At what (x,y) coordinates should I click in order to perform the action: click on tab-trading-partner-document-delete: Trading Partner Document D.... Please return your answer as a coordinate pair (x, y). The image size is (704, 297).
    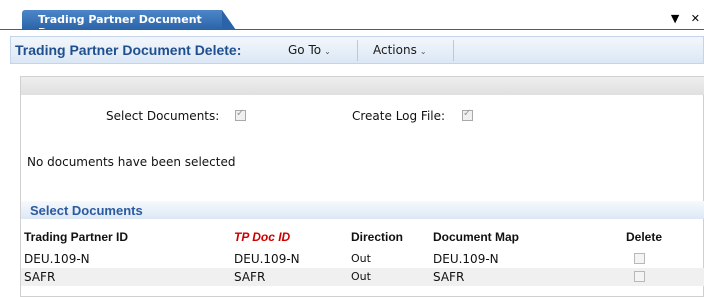
    Looking at the image, I should click on (129, 24).